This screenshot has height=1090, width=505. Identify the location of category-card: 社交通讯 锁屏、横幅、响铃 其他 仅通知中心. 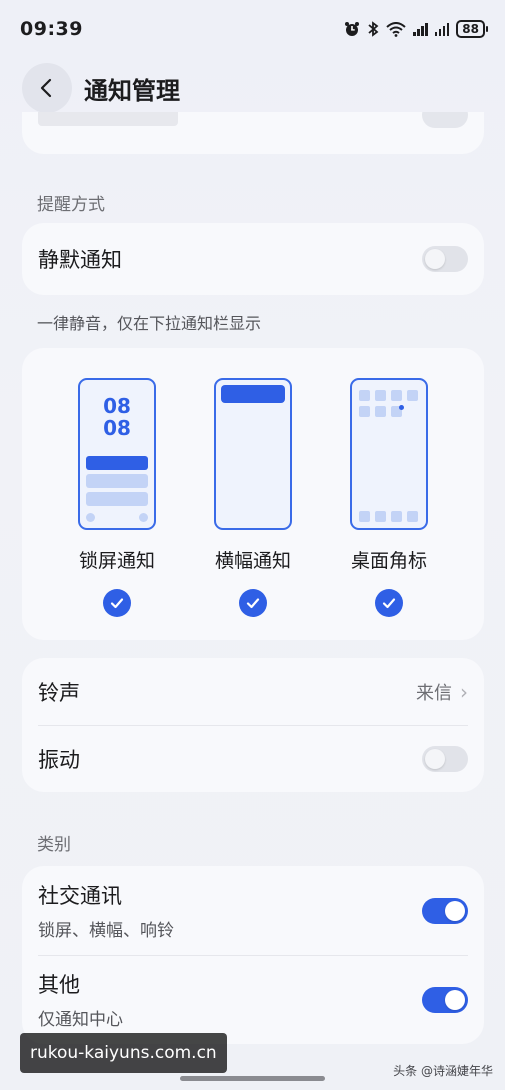
(253, 955).